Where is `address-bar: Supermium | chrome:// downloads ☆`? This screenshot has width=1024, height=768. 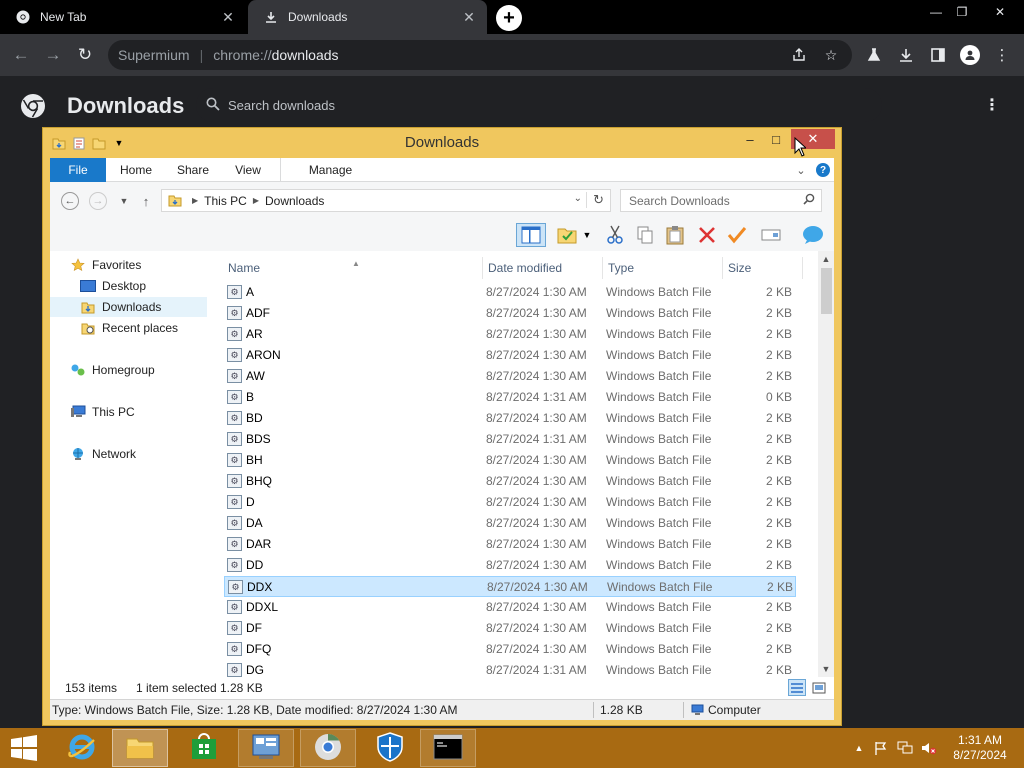 address-bar: Supermium | chrome:// downloads ☆ is located at coordinates (480, 55).